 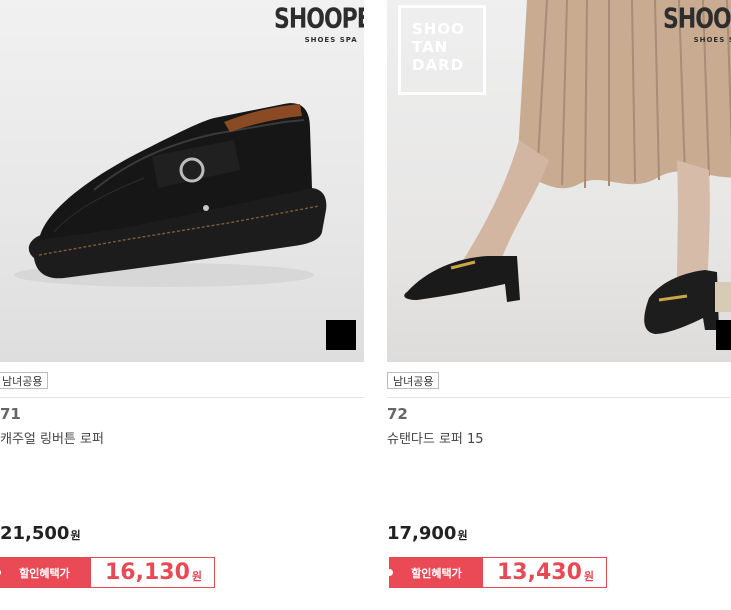 I want to click on discount-price-value: 16,130, so click(x=147, y=572).